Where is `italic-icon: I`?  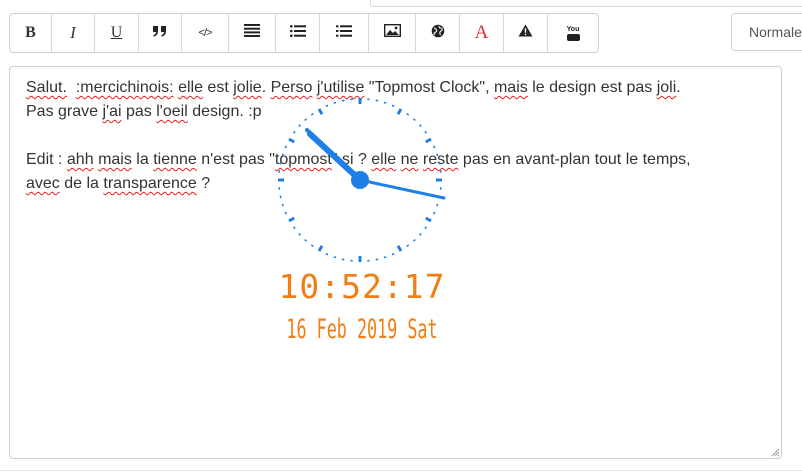 italic-icon: I is located at coordinates (73, 32).